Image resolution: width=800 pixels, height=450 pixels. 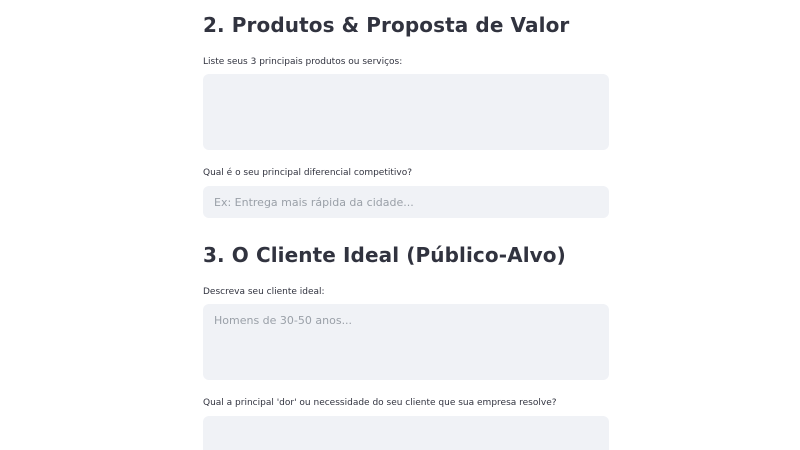 What do you see at coordinates (406, 112) in the screenshot?
I see `products-textarea` at bounding box center [406, 112].